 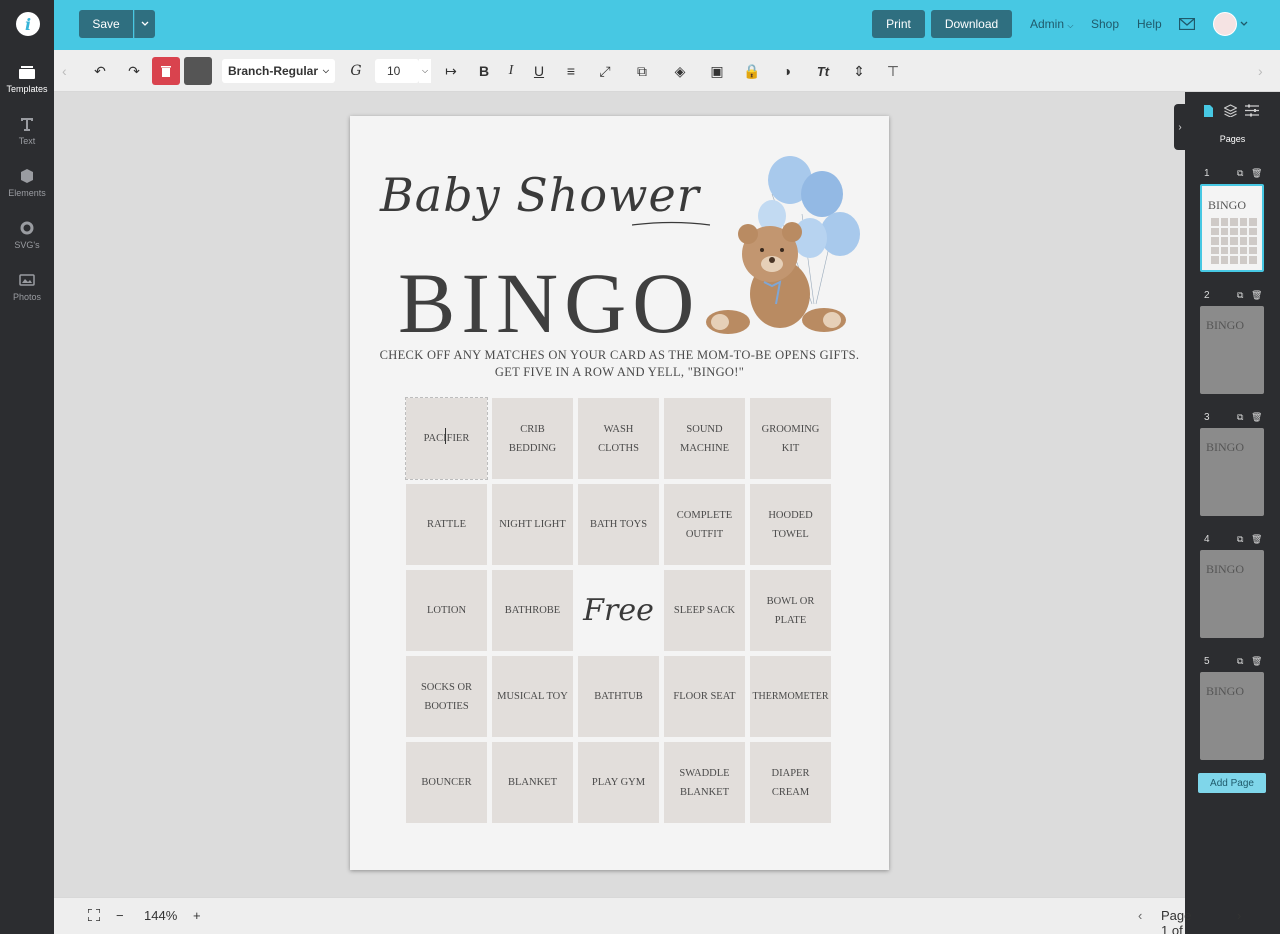 I want to click on help-link: Help, so click(x=1149, y=24).